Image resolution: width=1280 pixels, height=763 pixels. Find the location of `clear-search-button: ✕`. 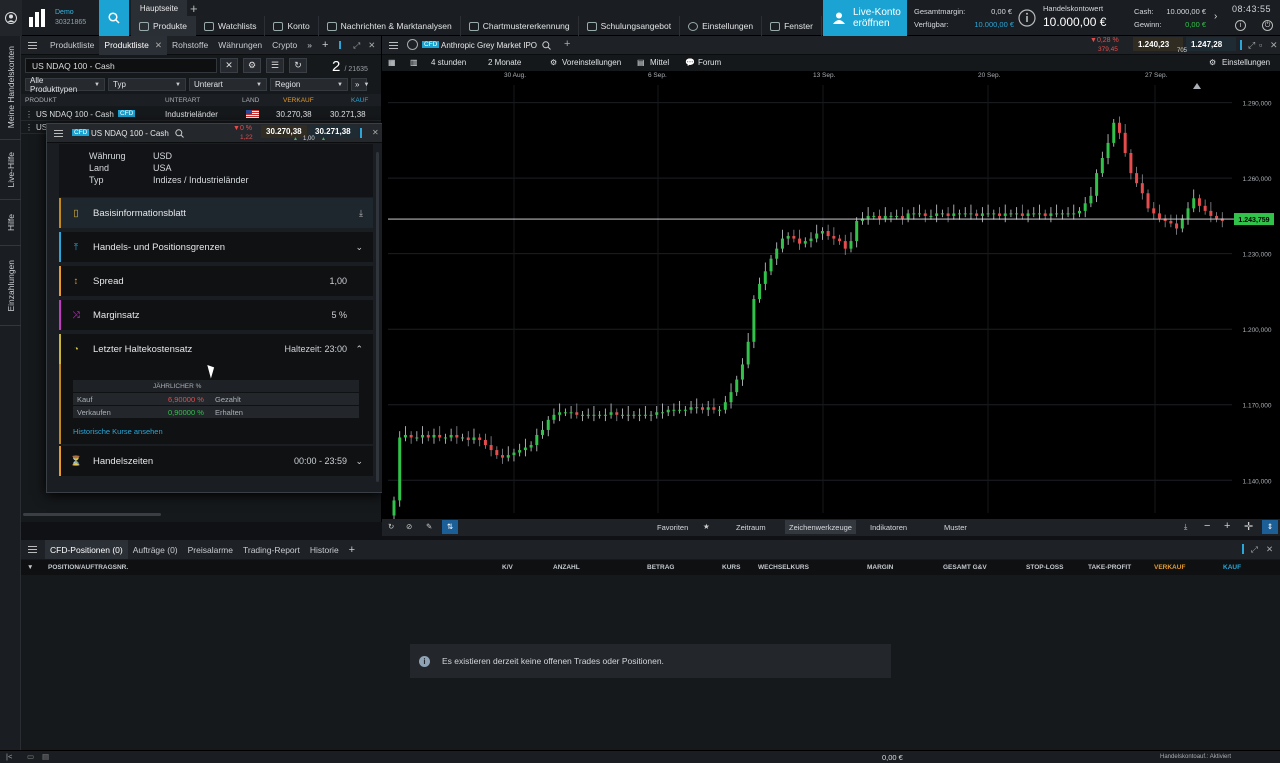

clear-search-button: ✕ is located at coordinates (229, 65).